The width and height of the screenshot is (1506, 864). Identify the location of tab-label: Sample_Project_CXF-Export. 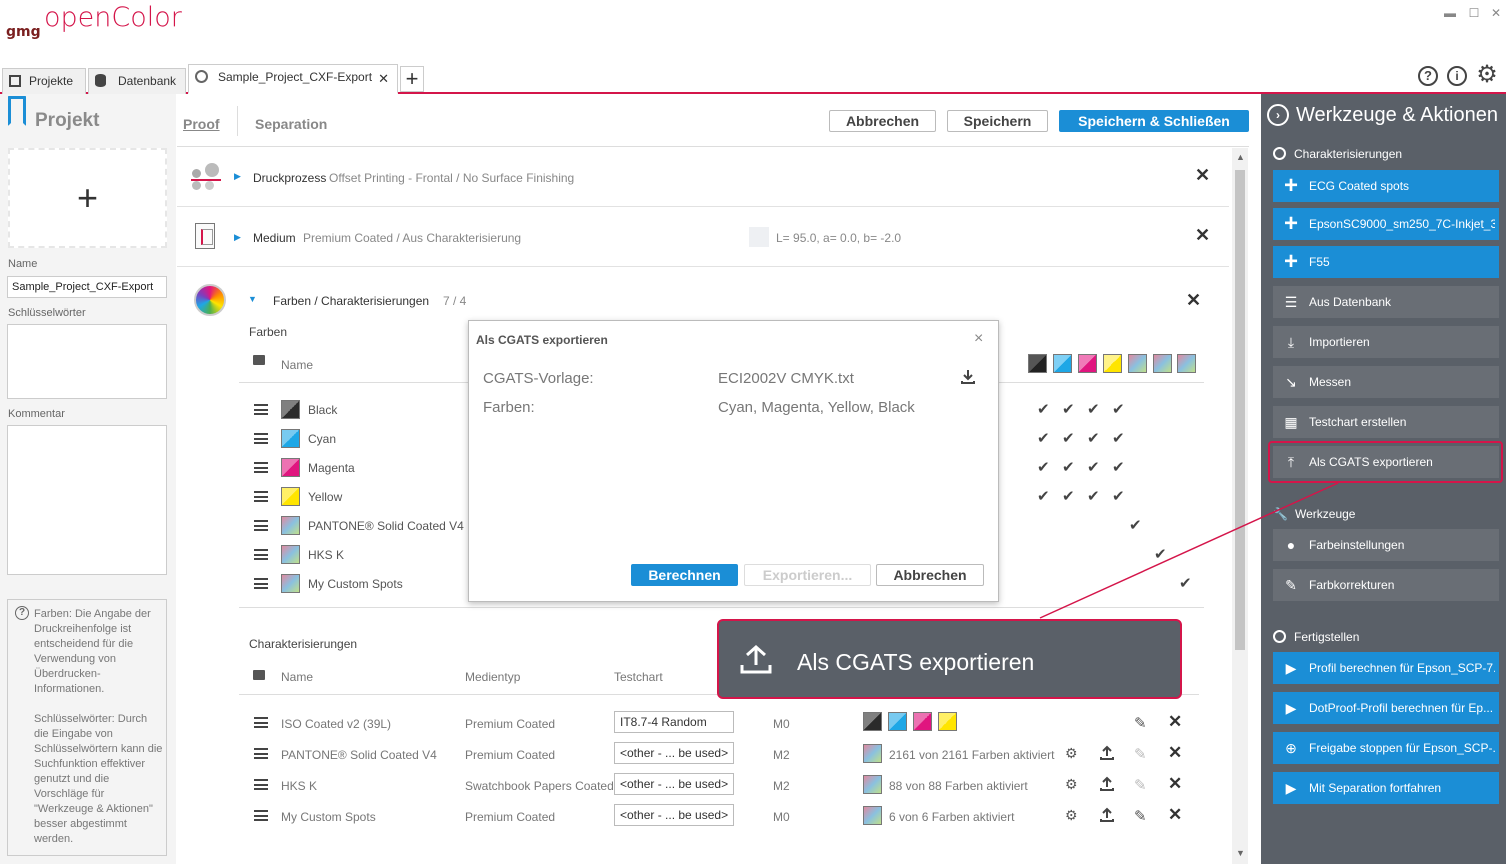
(295, 77).